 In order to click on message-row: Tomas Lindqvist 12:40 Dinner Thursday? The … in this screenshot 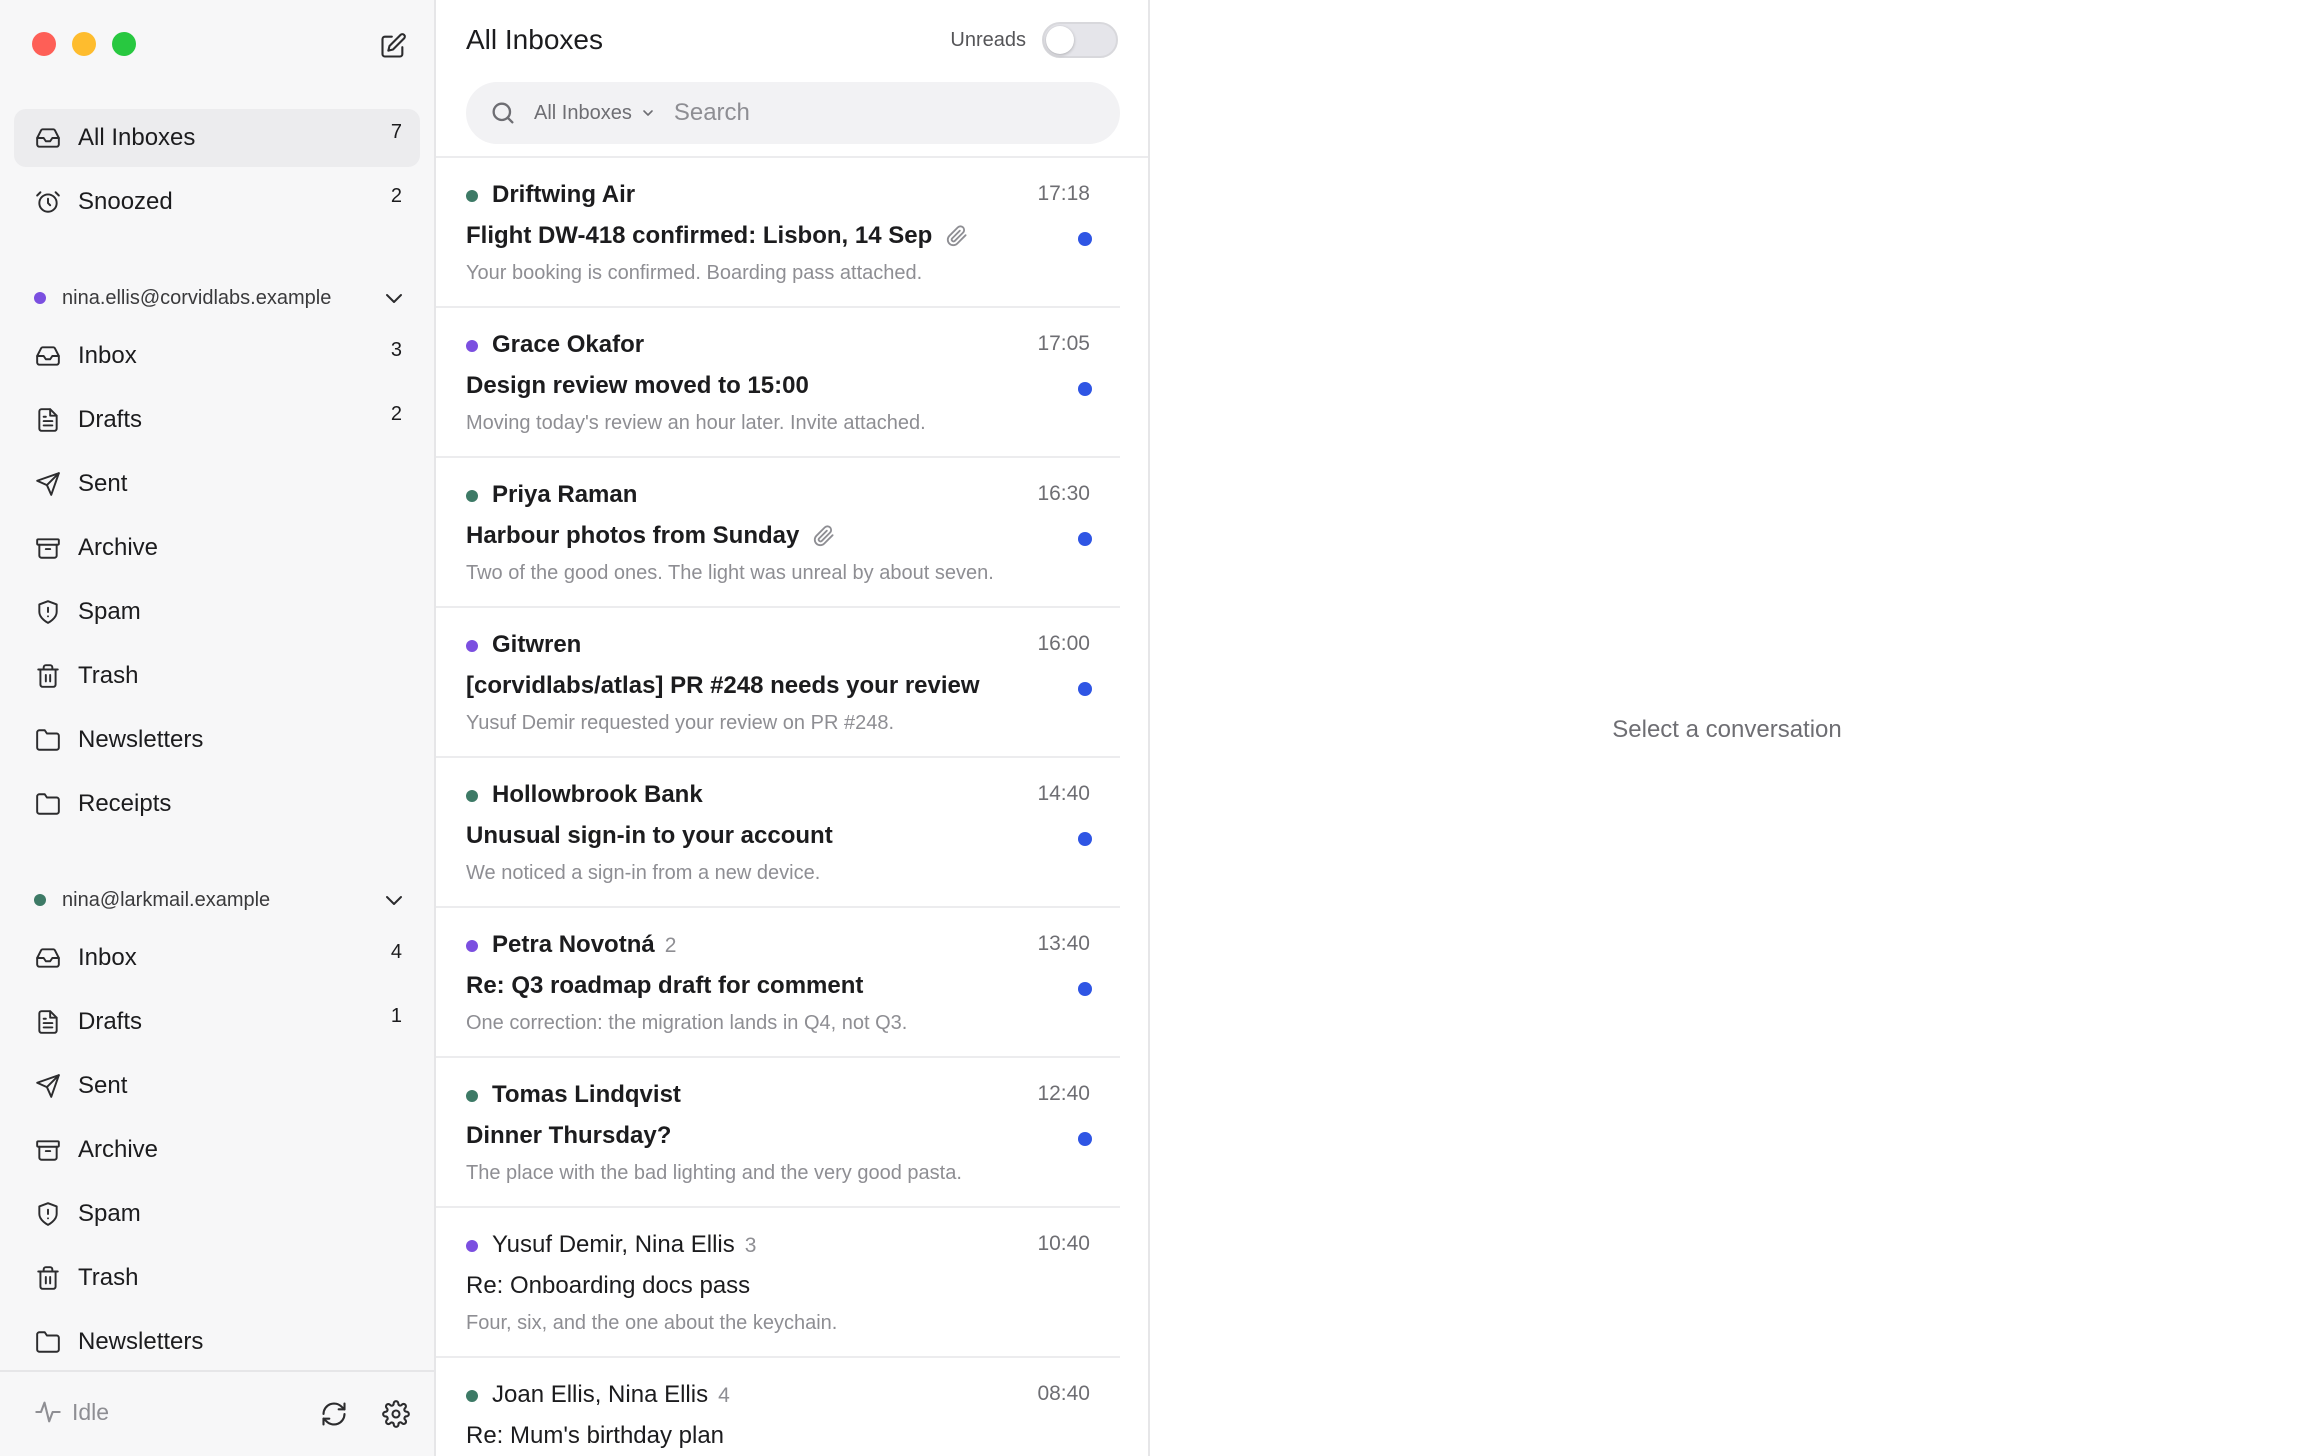, I will do `click(778, 1133)`.